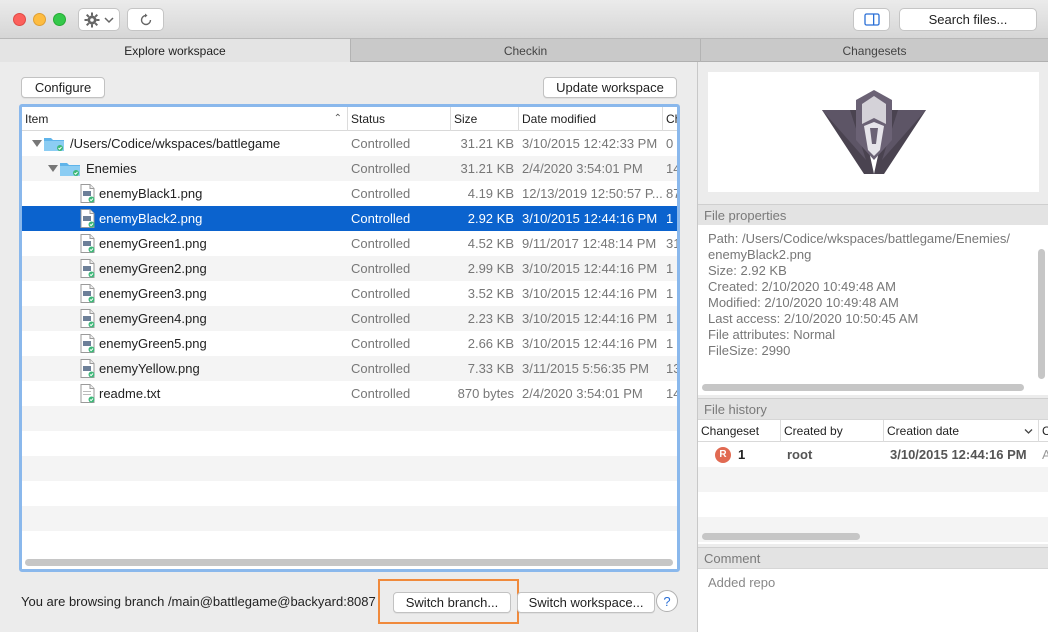  Describe the element at coordinates (99, 19) in the screenshot. I see `settings-menu-button` at that location.